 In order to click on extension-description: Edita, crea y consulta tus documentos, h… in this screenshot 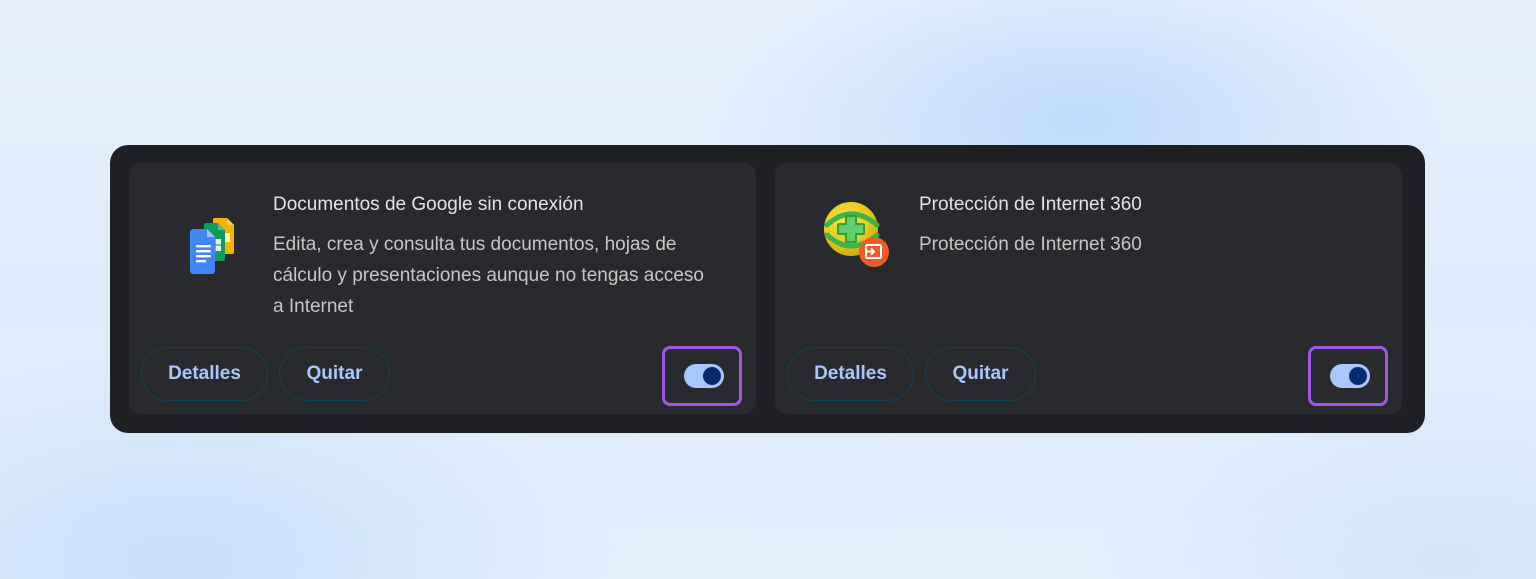, I will do `click(488, 275)`.